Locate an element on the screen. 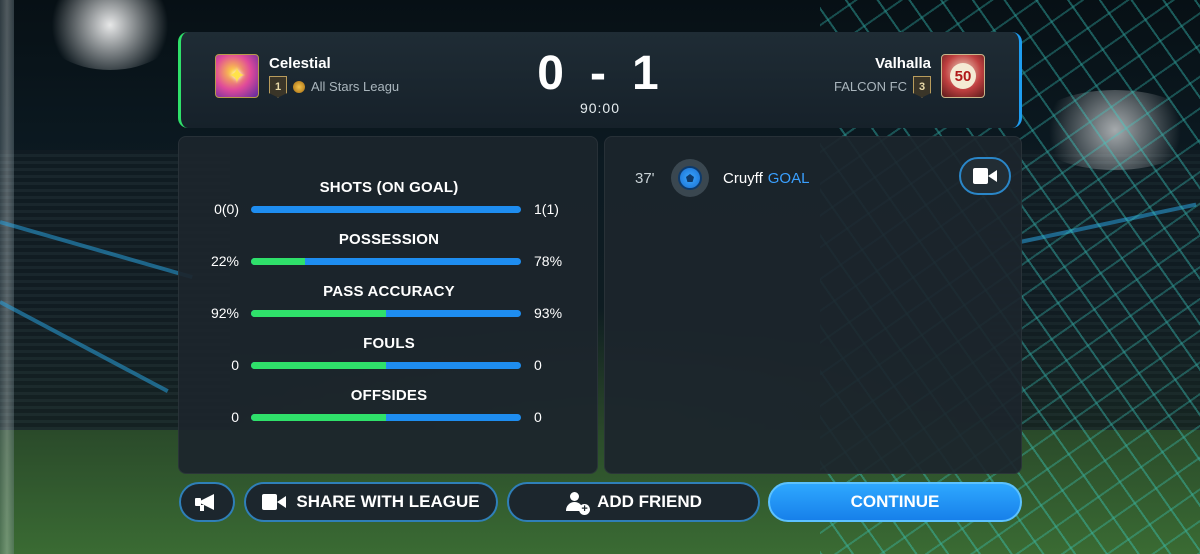  away-team: 50 Valhalla FALCON FC 3 is located at coordinates (904, 76).